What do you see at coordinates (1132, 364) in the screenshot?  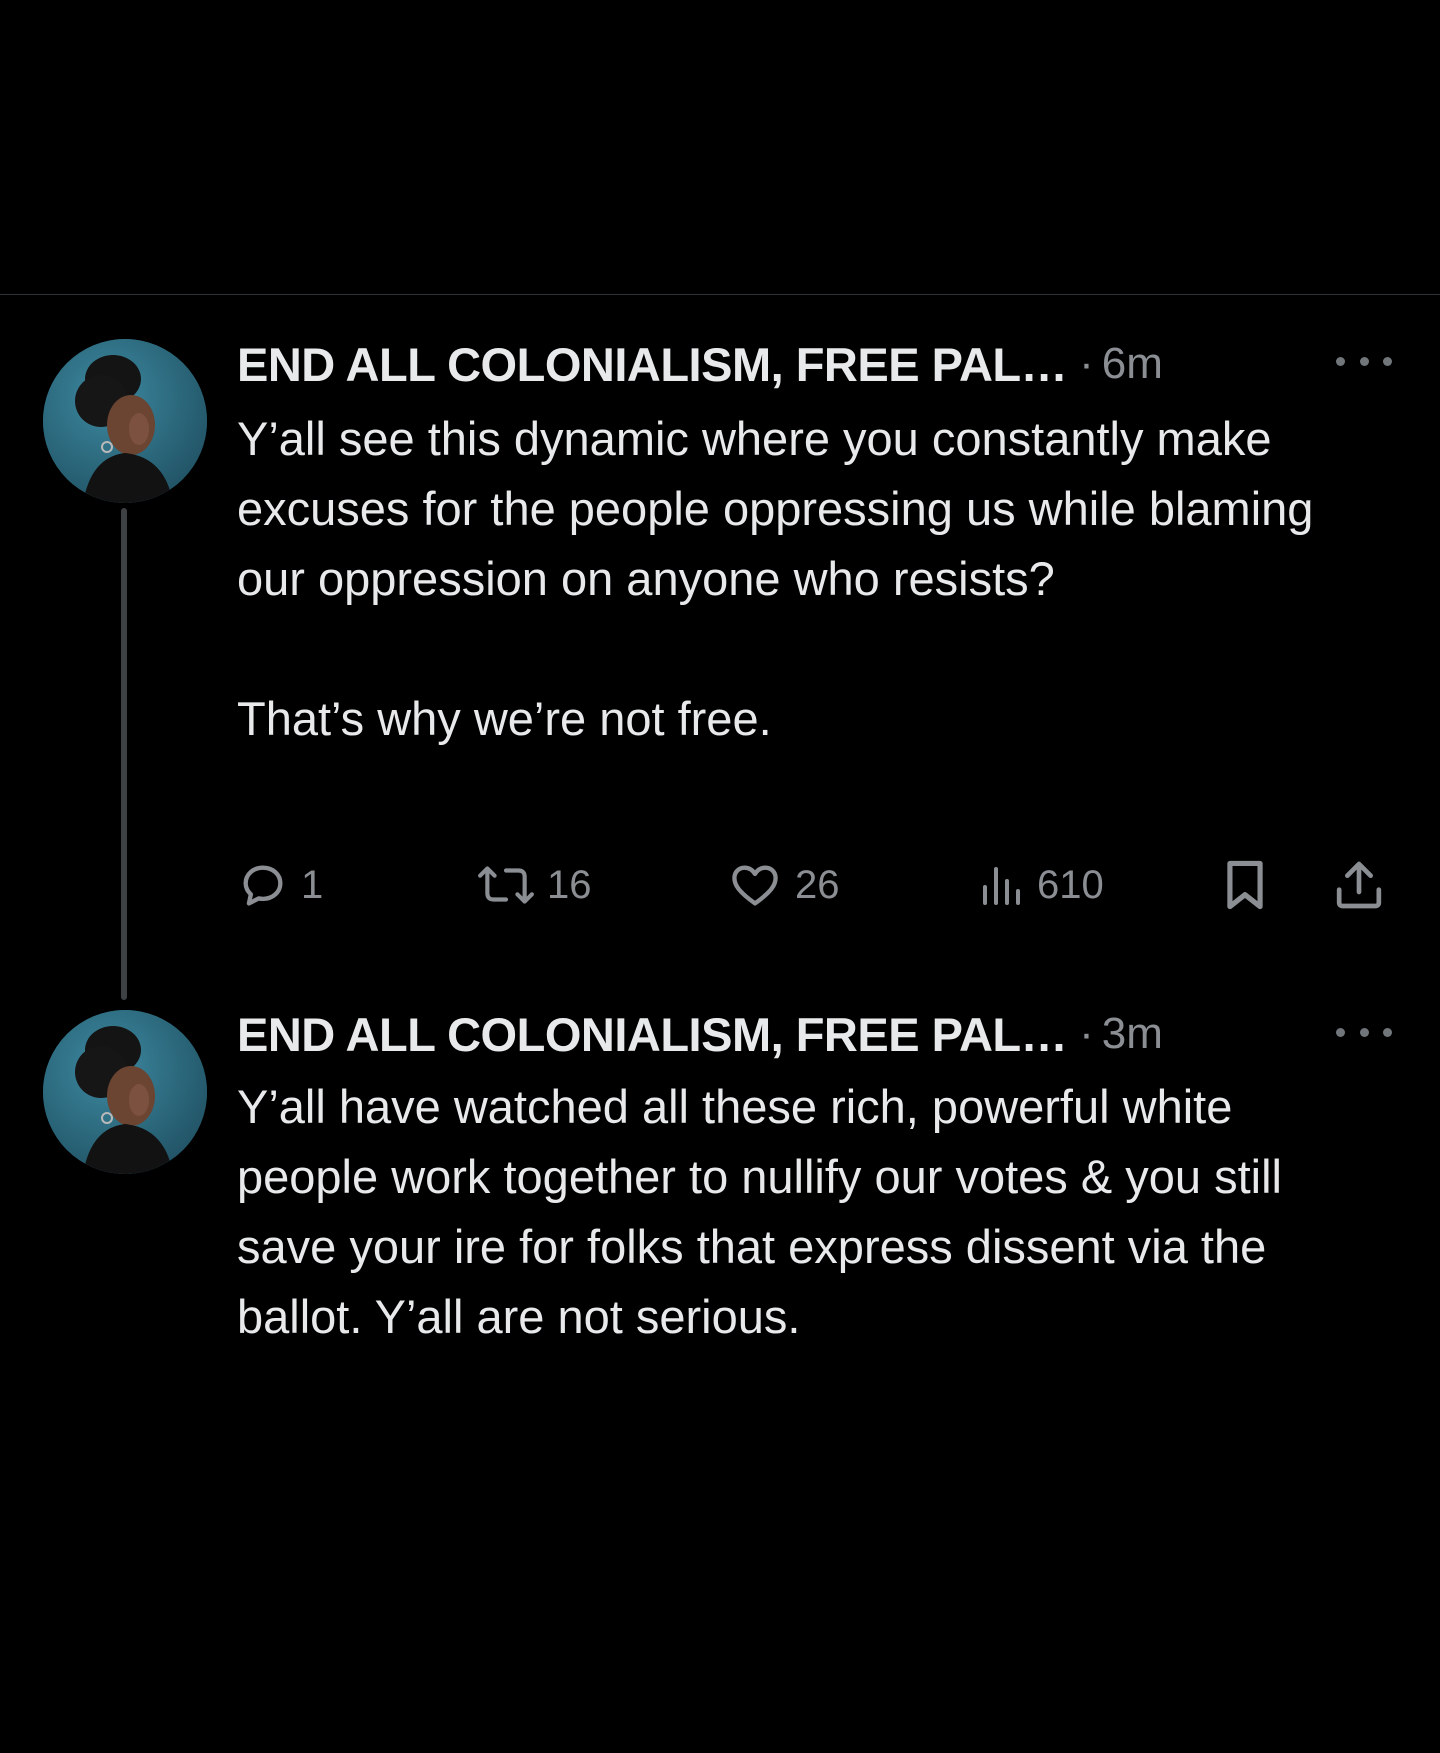 I see `timestamp: 6m` at bounding box center [1132, 364].